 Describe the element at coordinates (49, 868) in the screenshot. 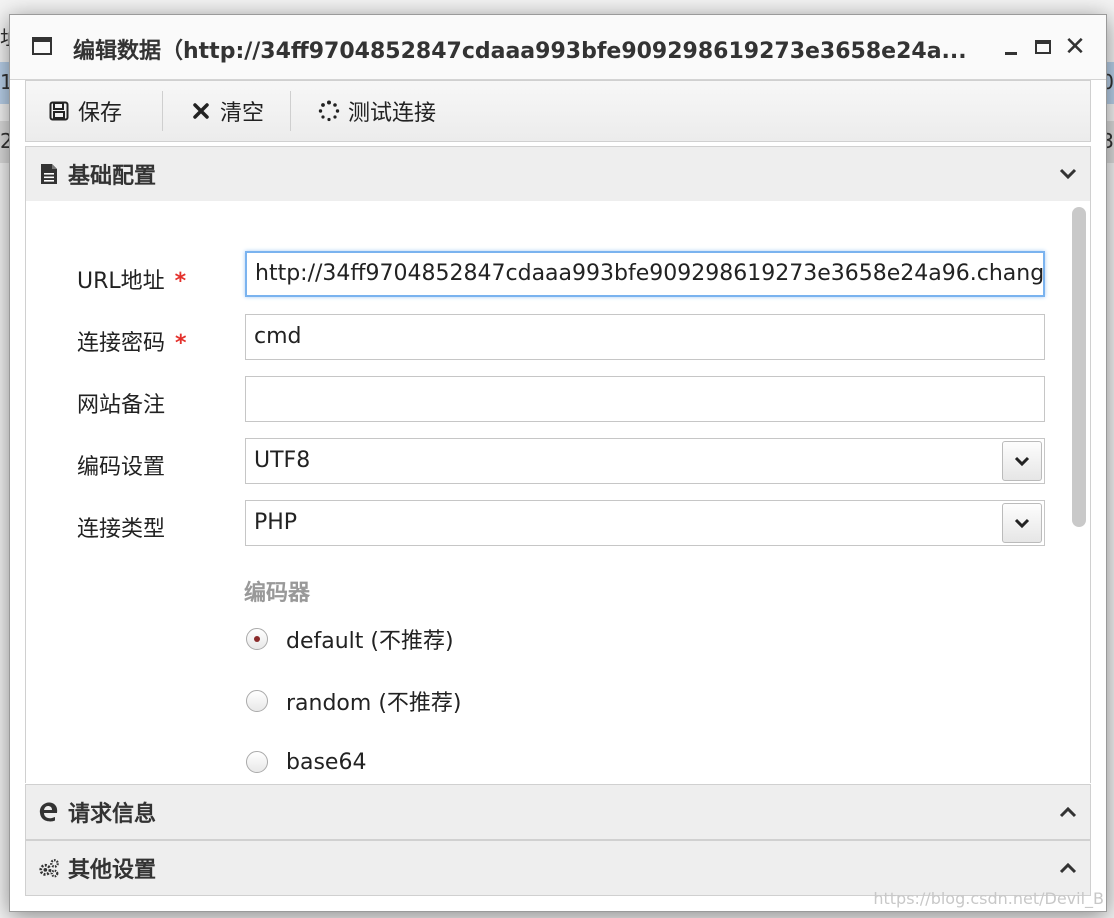

I see `gears-icon` at that location.